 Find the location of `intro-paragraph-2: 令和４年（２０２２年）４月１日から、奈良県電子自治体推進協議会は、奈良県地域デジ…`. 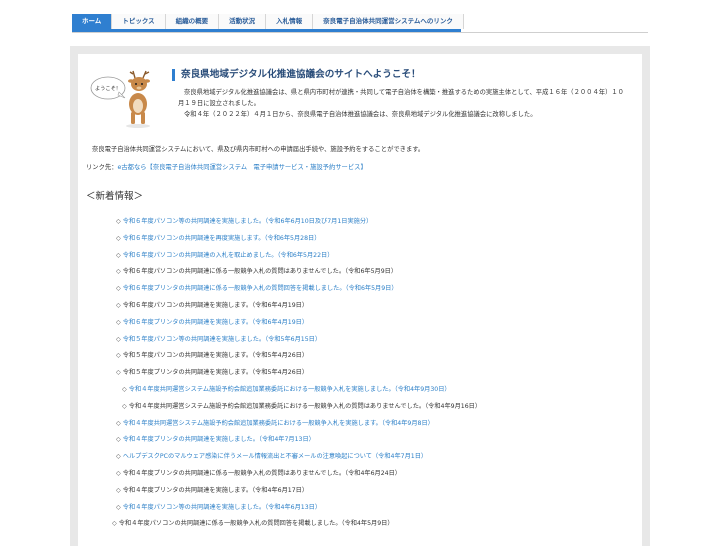

intro-paragraph-2: 令和４年（２０２２年）４月１日から、奈良県電子自治体推進協議会は、奈良県地域デジ… is located at coordinates (360, 115).